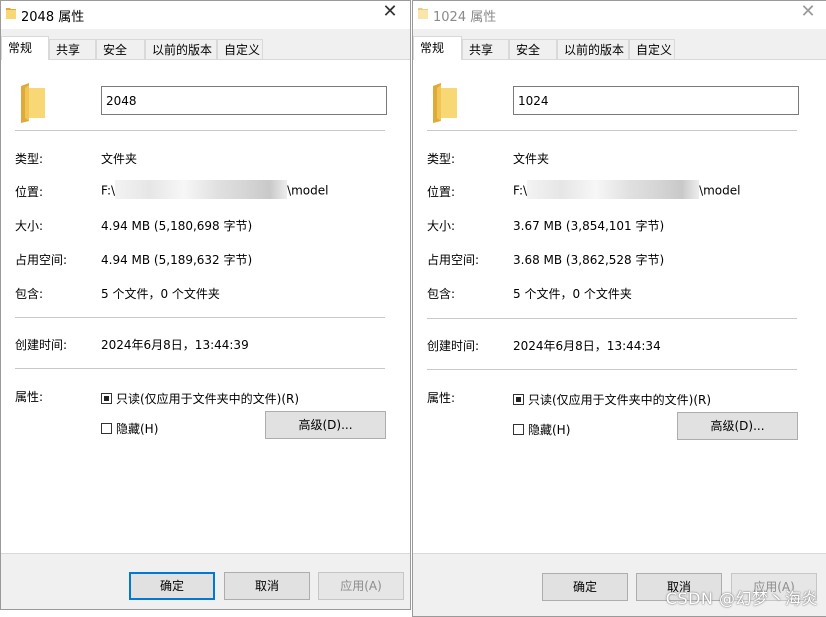 This screenshot has height=617, width=826. I want to click on created-value: 2024年6月8日，13:44:34, so click(587, 346).